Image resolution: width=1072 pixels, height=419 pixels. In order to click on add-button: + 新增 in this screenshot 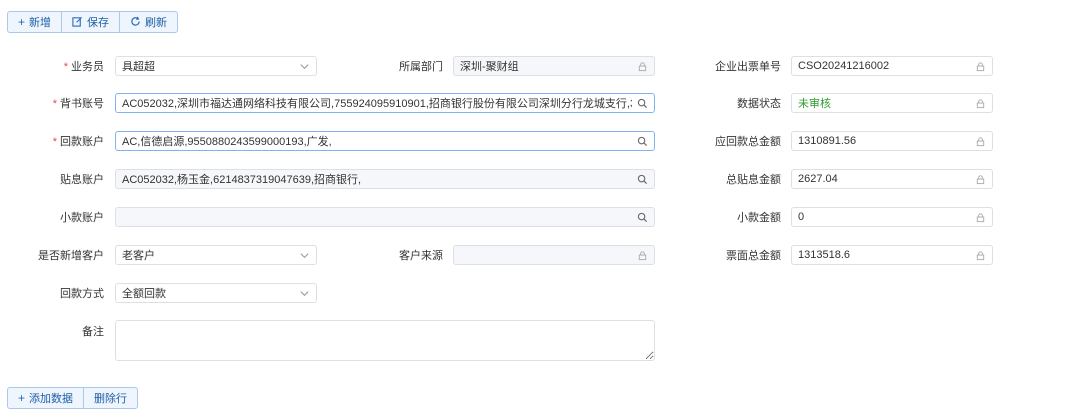, I will do `click(35, 22)`.